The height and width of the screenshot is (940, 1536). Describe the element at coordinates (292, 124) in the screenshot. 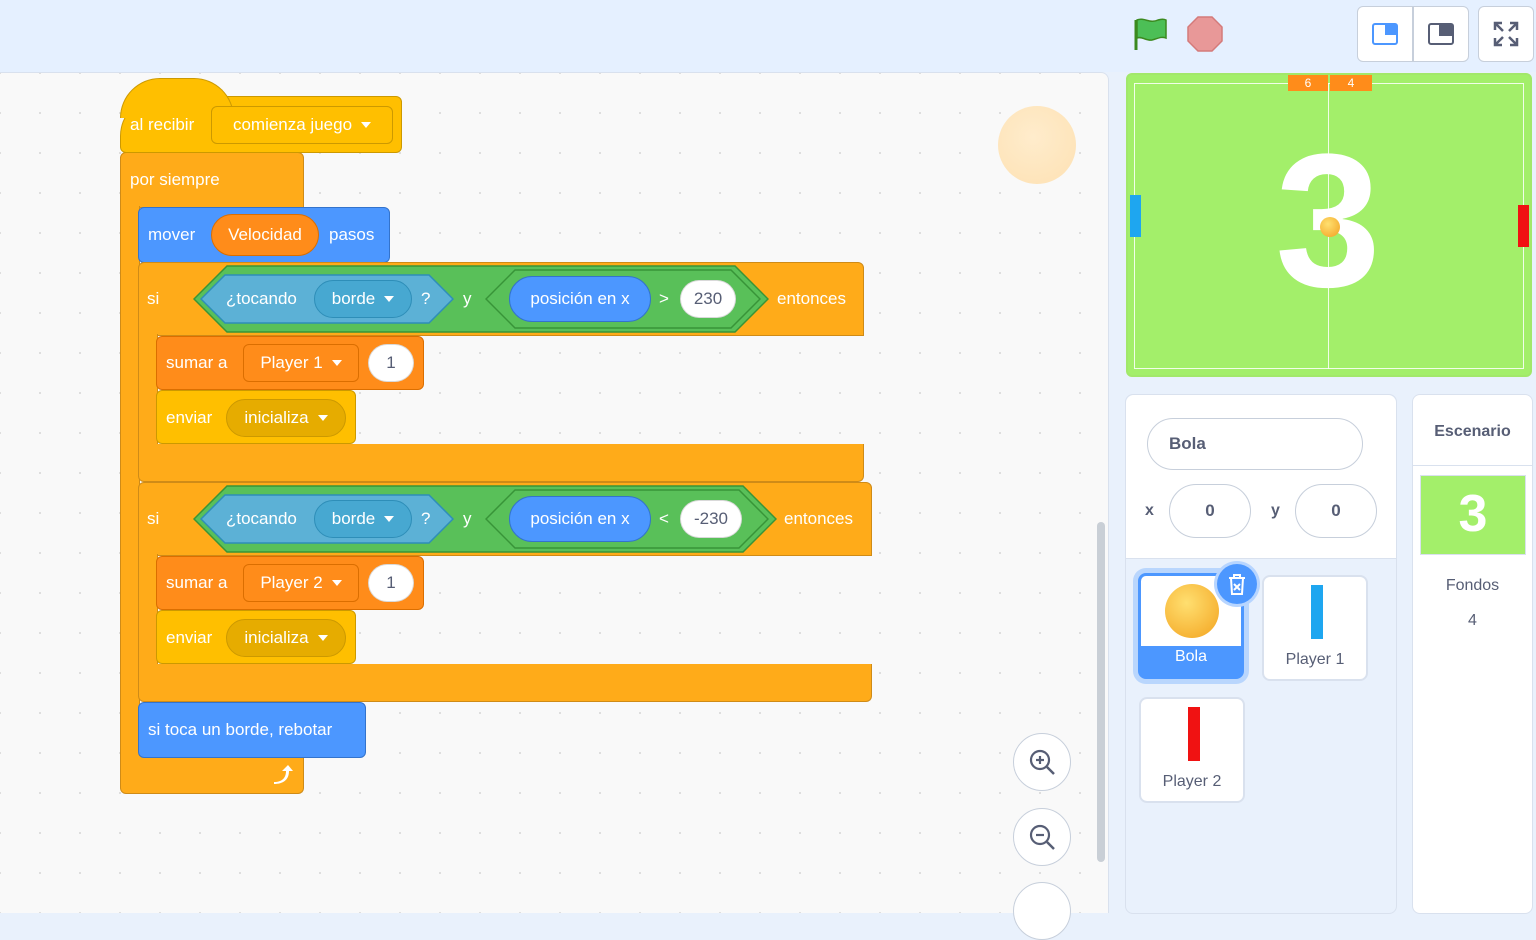

I see `message-dropdown-label: comienza juego` at that location.